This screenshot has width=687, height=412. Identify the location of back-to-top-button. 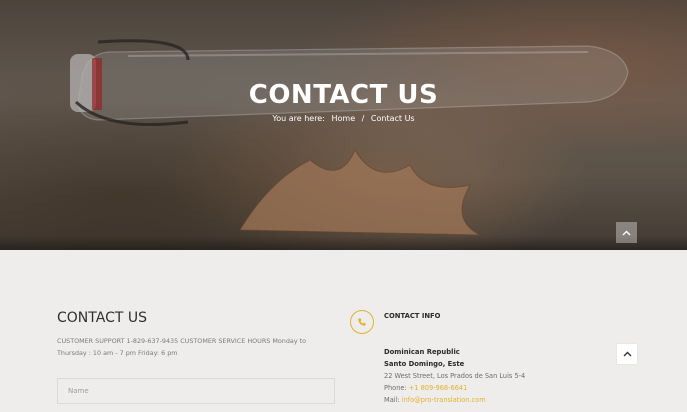
(627, 354).